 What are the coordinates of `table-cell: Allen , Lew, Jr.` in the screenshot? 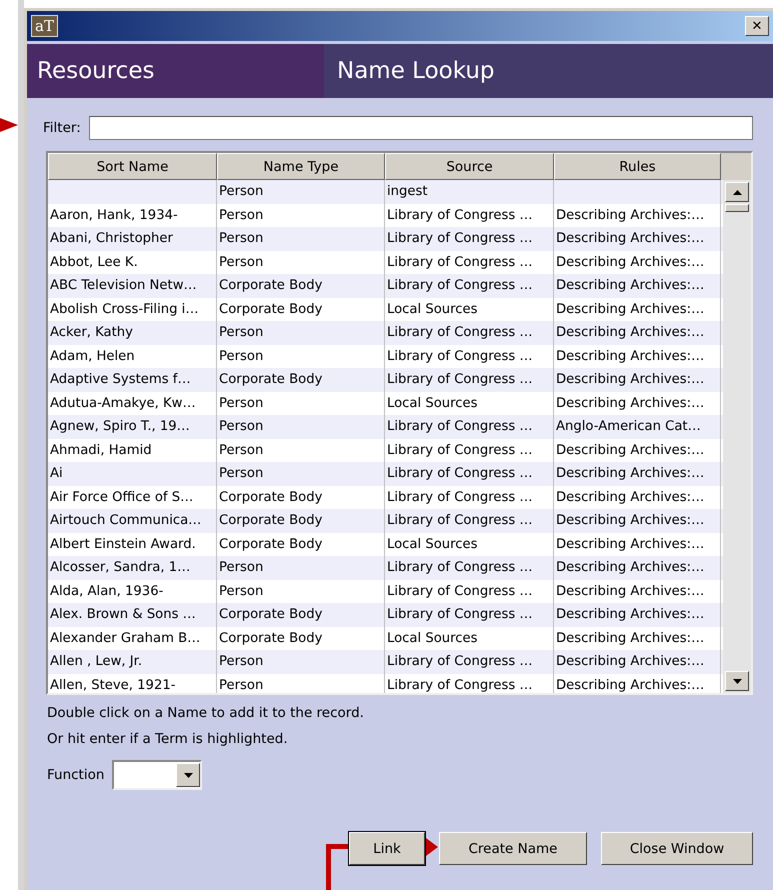 It's located at (132, 662).